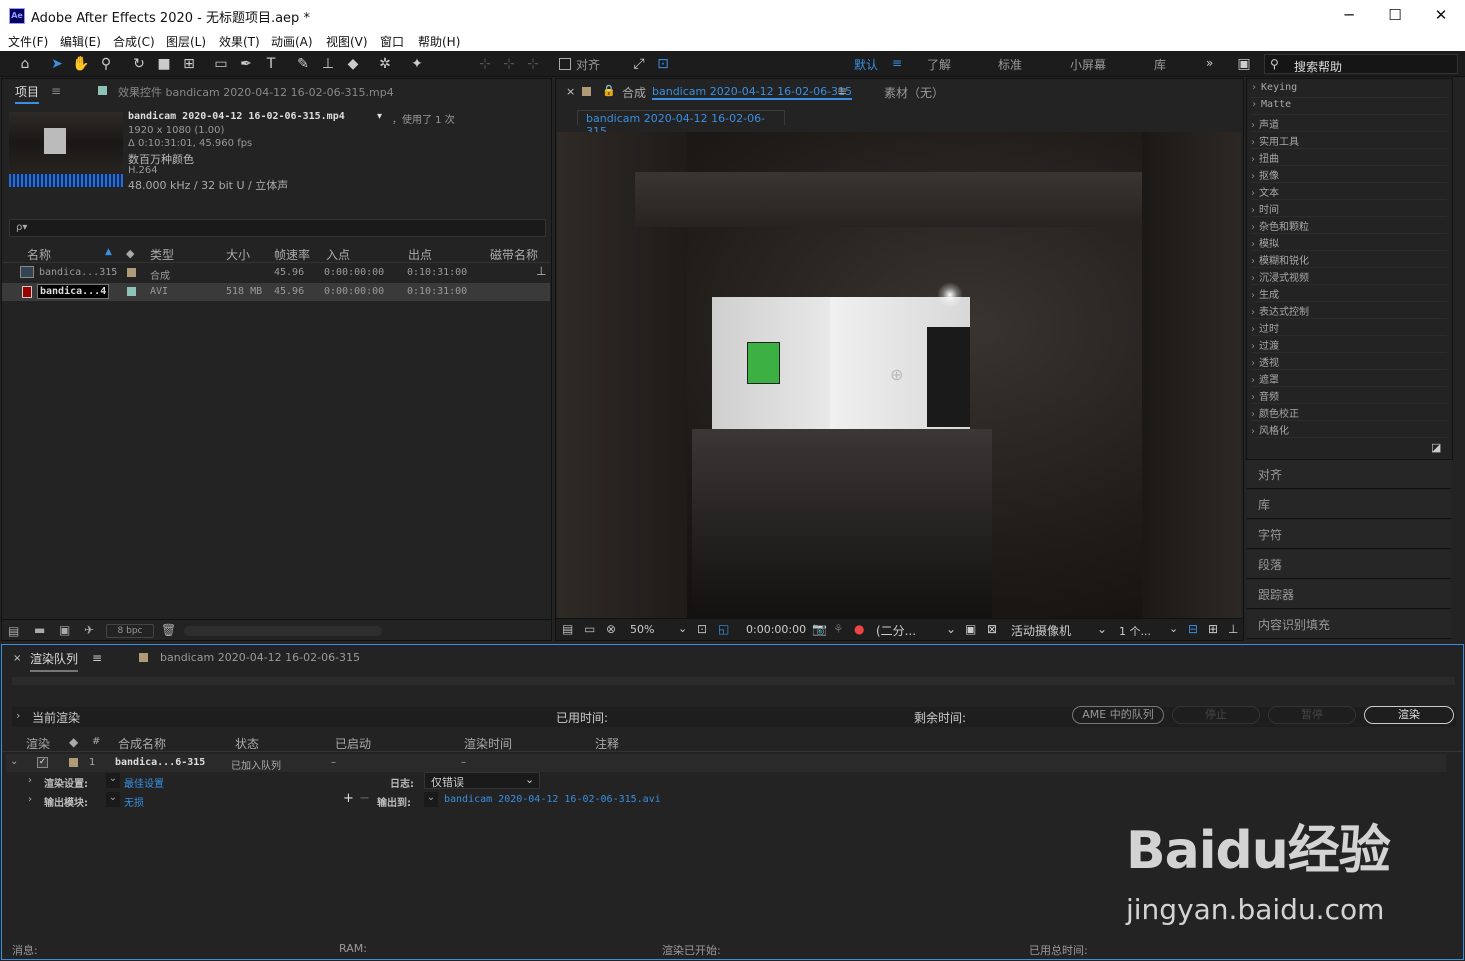  What do you see at coordinates (1312, 715) in the screenshot?
I see `pause-button: 暂停` at bounding box center [1312, 715].